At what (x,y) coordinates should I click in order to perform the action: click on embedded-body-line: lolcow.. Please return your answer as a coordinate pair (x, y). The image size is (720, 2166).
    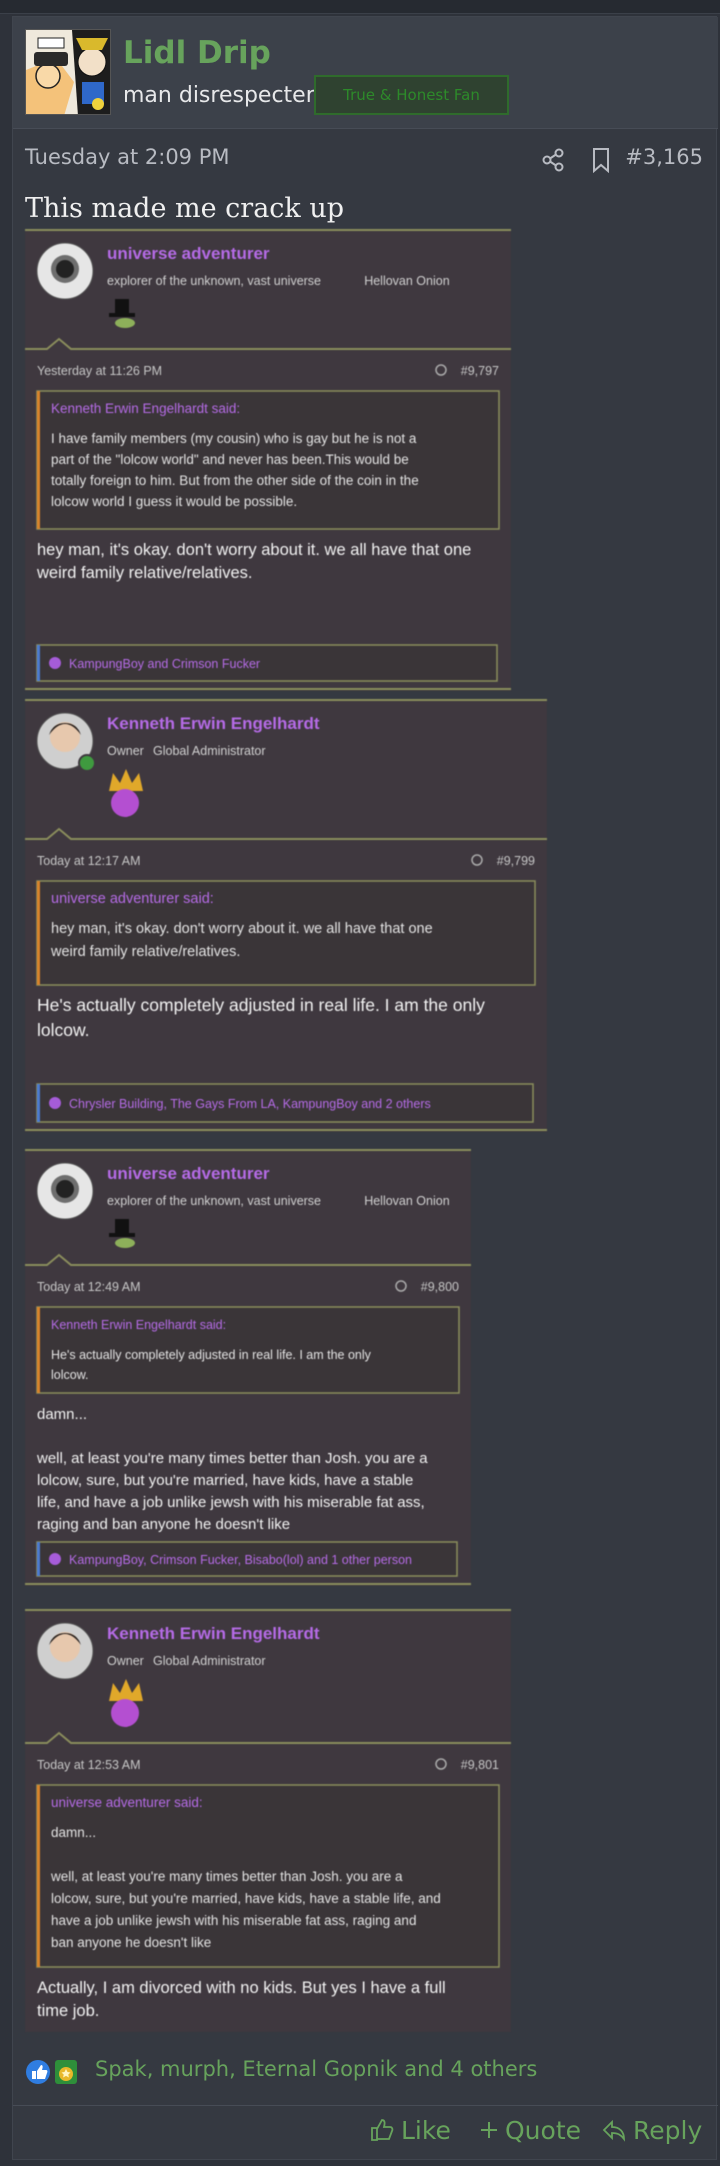
    Looking at the image, I should click on (63, 1030).